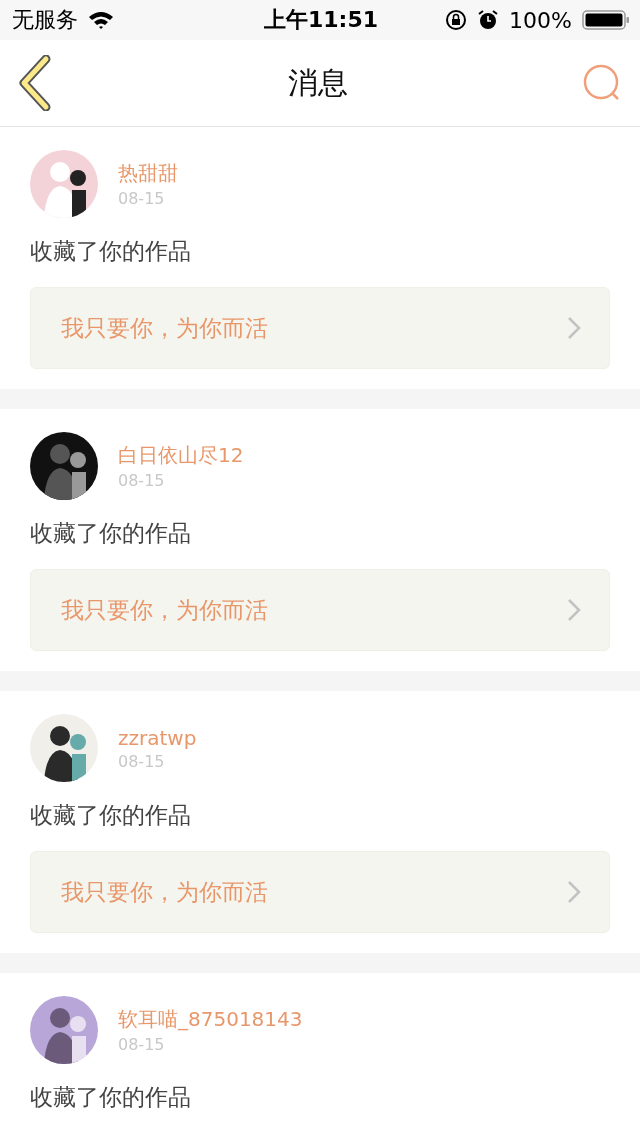 This screenshot has width=640, height=1136. Describe the element at coordinates (101, 20) in the screenshot. I see `wifi-icon` at that location.